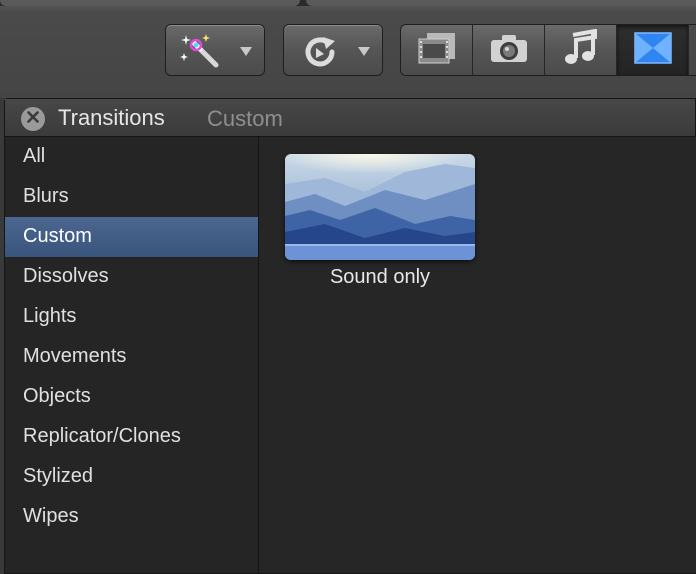 The height and width of the screenshot is (574, 696). I want to click on transitions-tab, so click(653, 50).